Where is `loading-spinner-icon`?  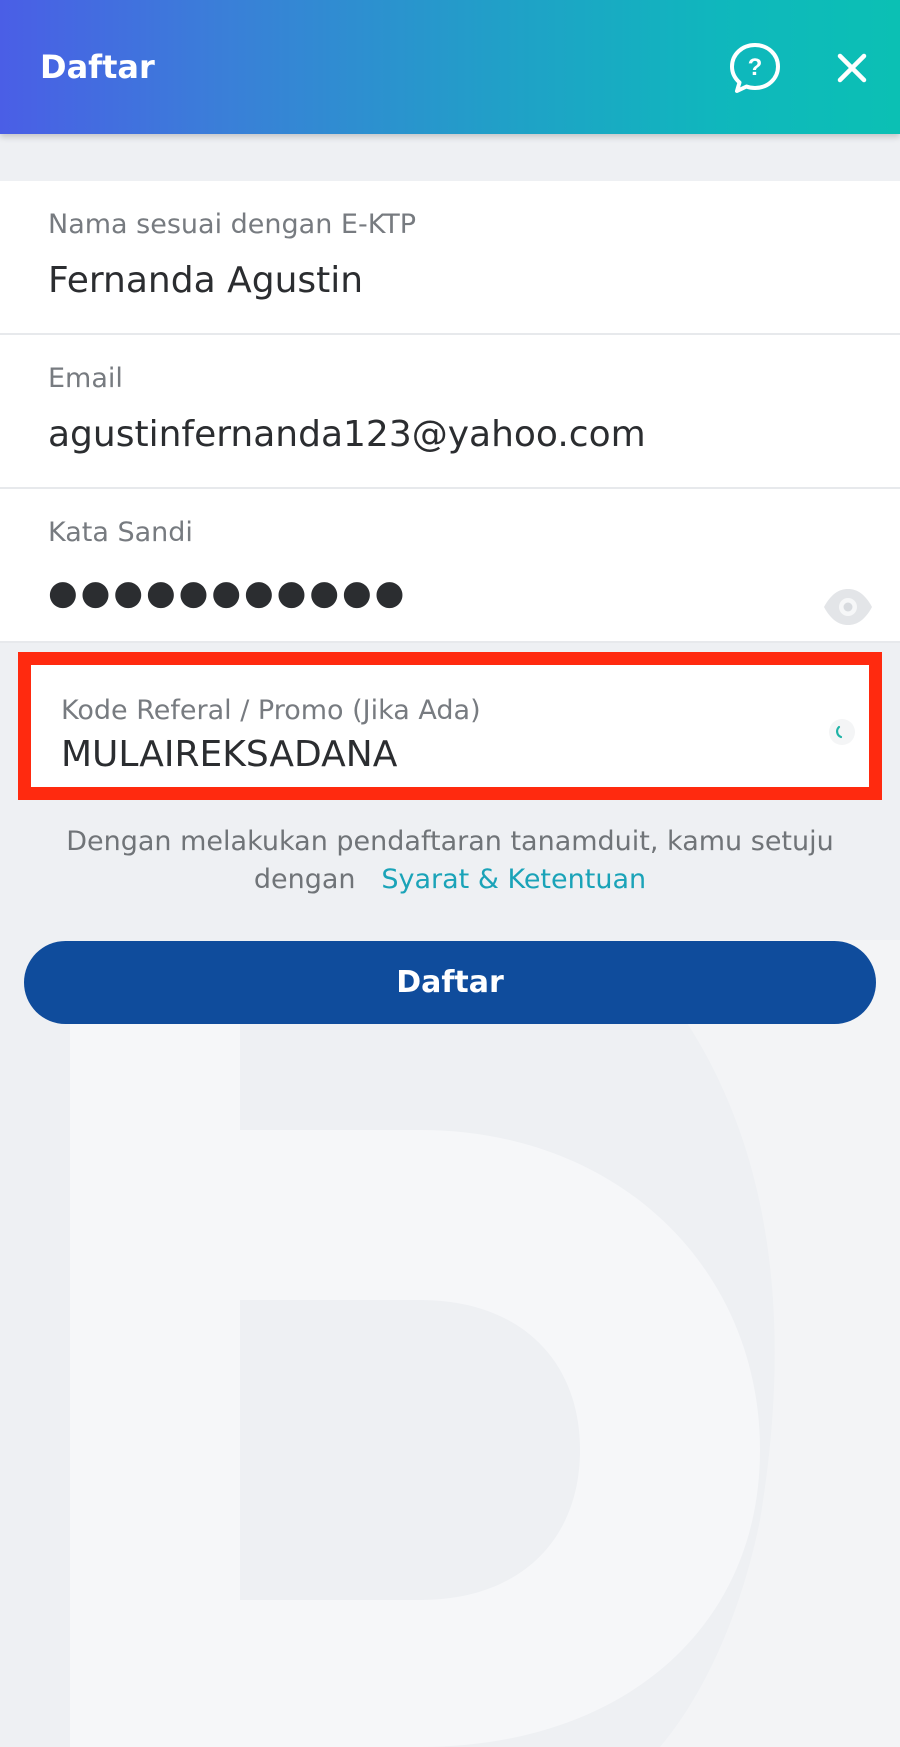
loading-spinner-icon is located at coordinates (842, 732).